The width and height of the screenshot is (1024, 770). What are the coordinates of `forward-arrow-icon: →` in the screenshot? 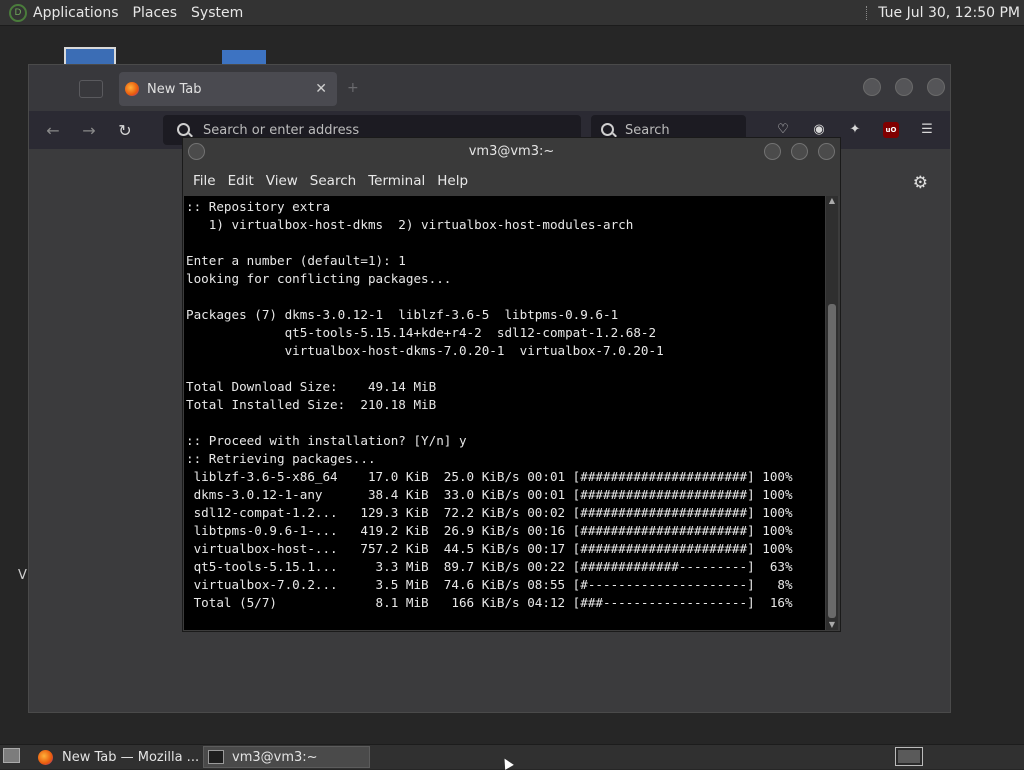 It's located at (89, 131).